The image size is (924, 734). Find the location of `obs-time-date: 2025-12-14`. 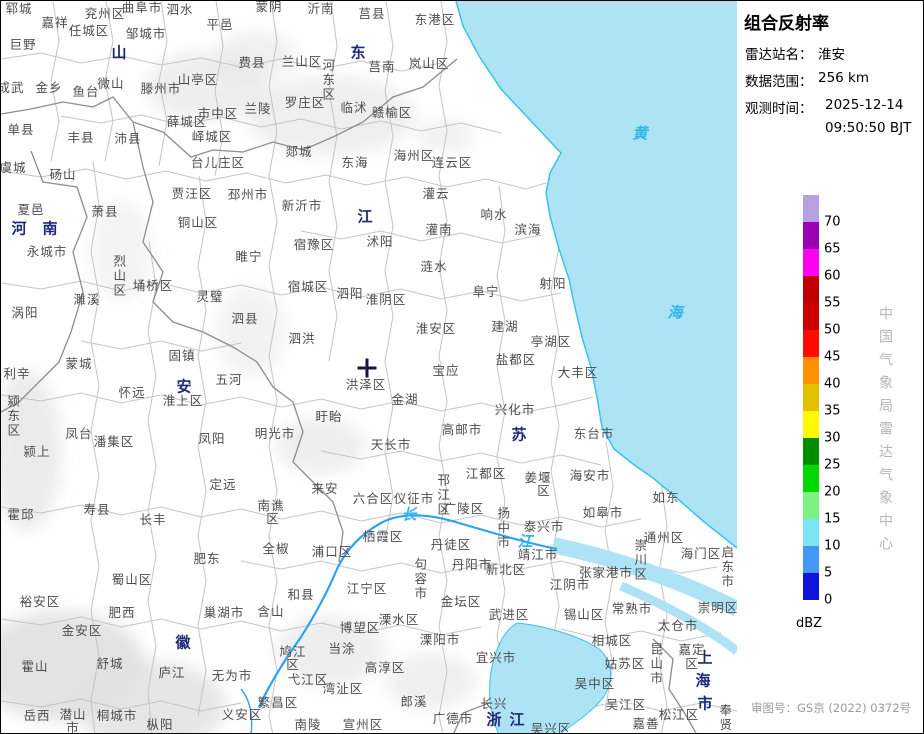

obs-time-date: 2025-12-14 is located at coordinates (864, 105).